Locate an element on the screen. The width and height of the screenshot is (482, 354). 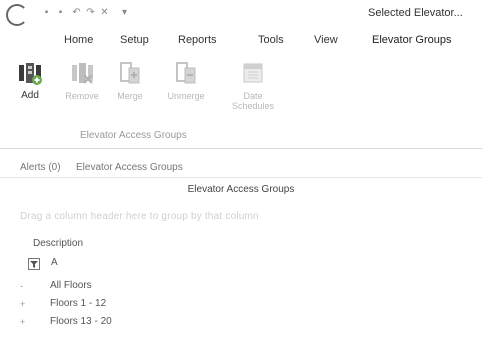
tab-home: Home is located at coordinates (78, 40).